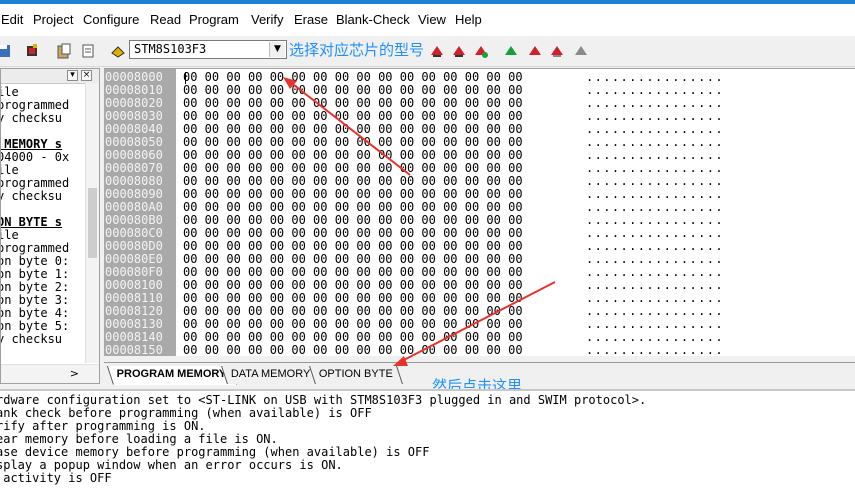  What do you see at coordinates (134, 350) in the screenshot?
I see `hex-address: 00008150` at bounding box center [134, 350].